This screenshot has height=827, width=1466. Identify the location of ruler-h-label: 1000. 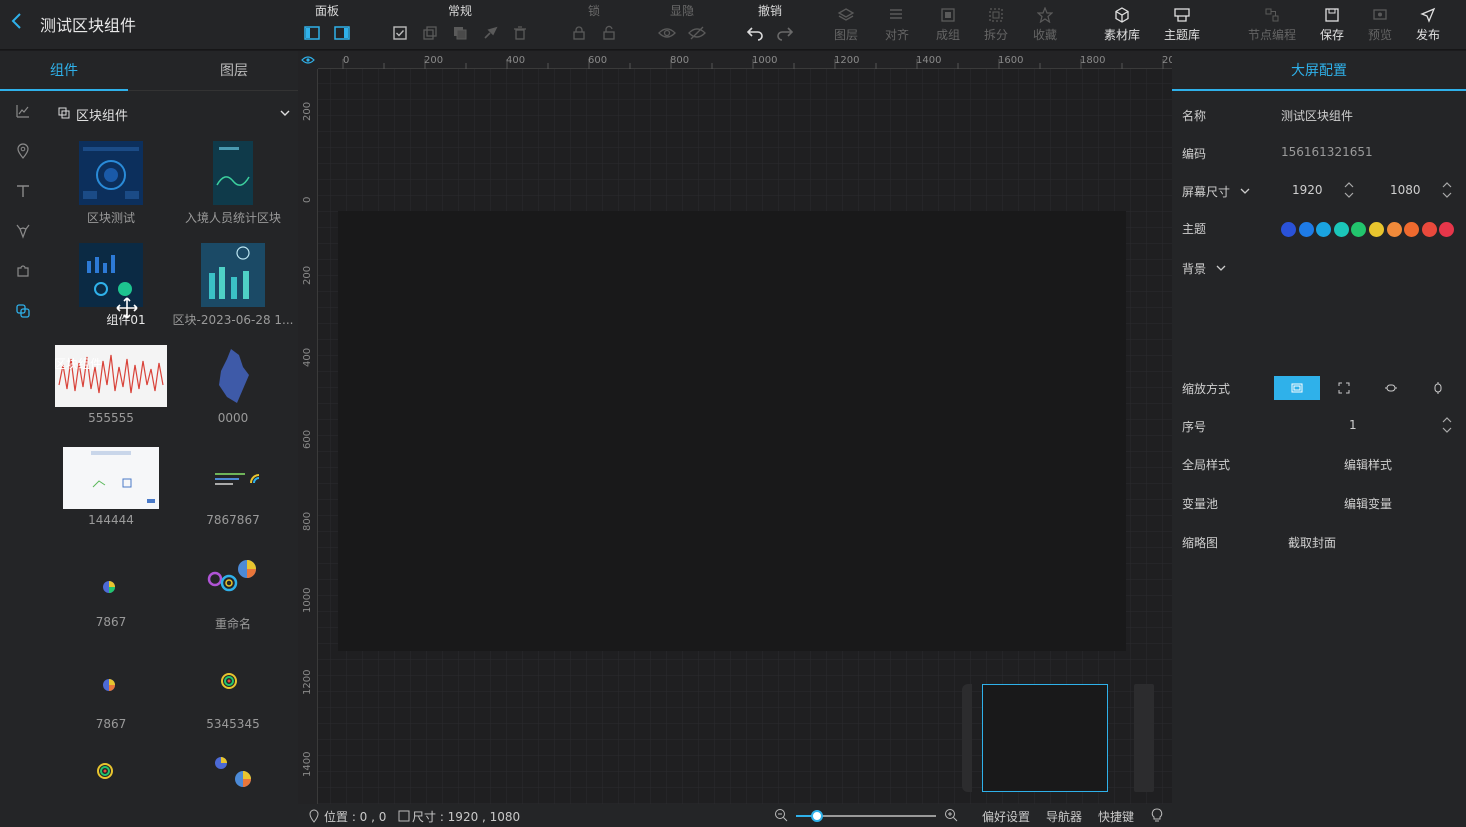
(765, 60).